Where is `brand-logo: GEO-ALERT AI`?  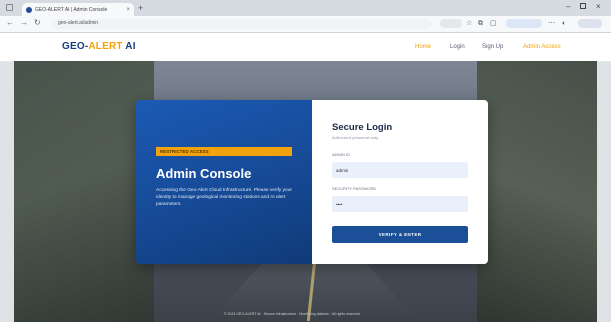 brand-logo: GEO-ALERT AI is located at coordinates (99, 46).